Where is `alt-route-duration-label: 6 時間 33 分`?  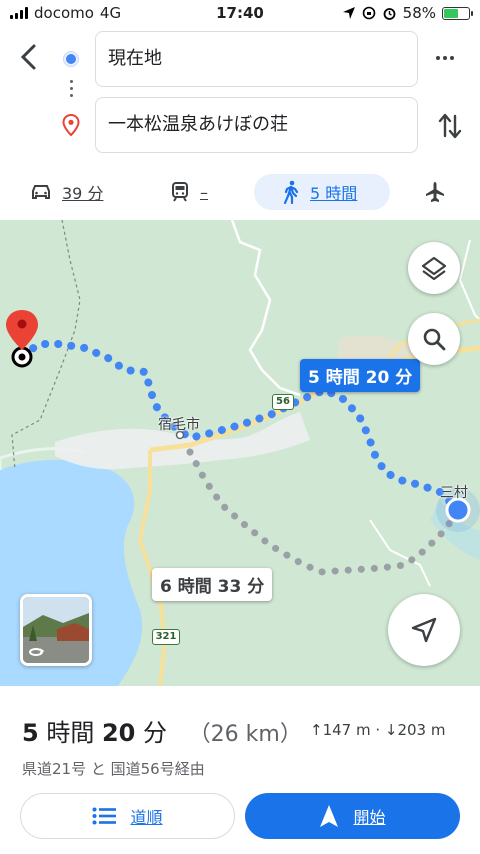
alt-route-duration-label: 6 時間 33 分 is located at coordinates (212, 584).